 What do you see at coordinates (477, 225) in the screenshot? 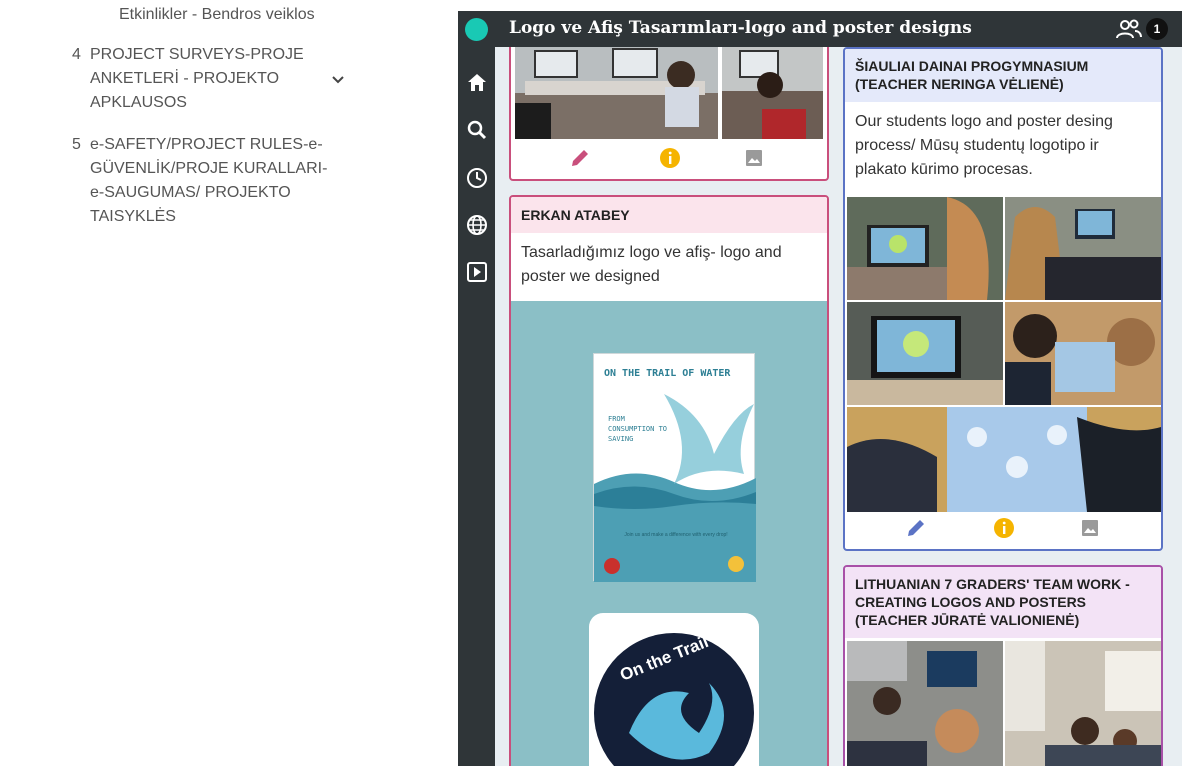
I see `globe-icon` at bounding box center [477, 225].